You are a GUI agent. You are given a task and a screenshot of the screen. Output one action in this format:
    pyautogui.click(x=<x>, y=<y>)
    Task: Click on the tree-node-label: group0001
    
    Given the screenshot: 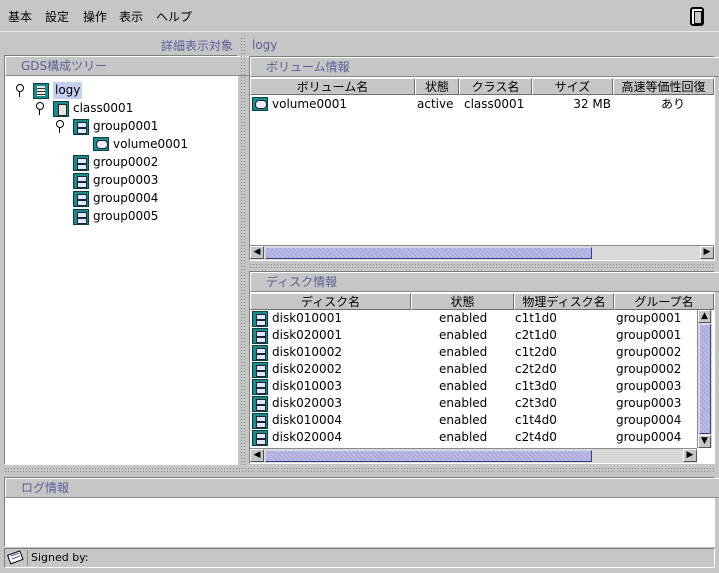 What is the action you would take?
    pyautogui.click(x=126, y=126)
    